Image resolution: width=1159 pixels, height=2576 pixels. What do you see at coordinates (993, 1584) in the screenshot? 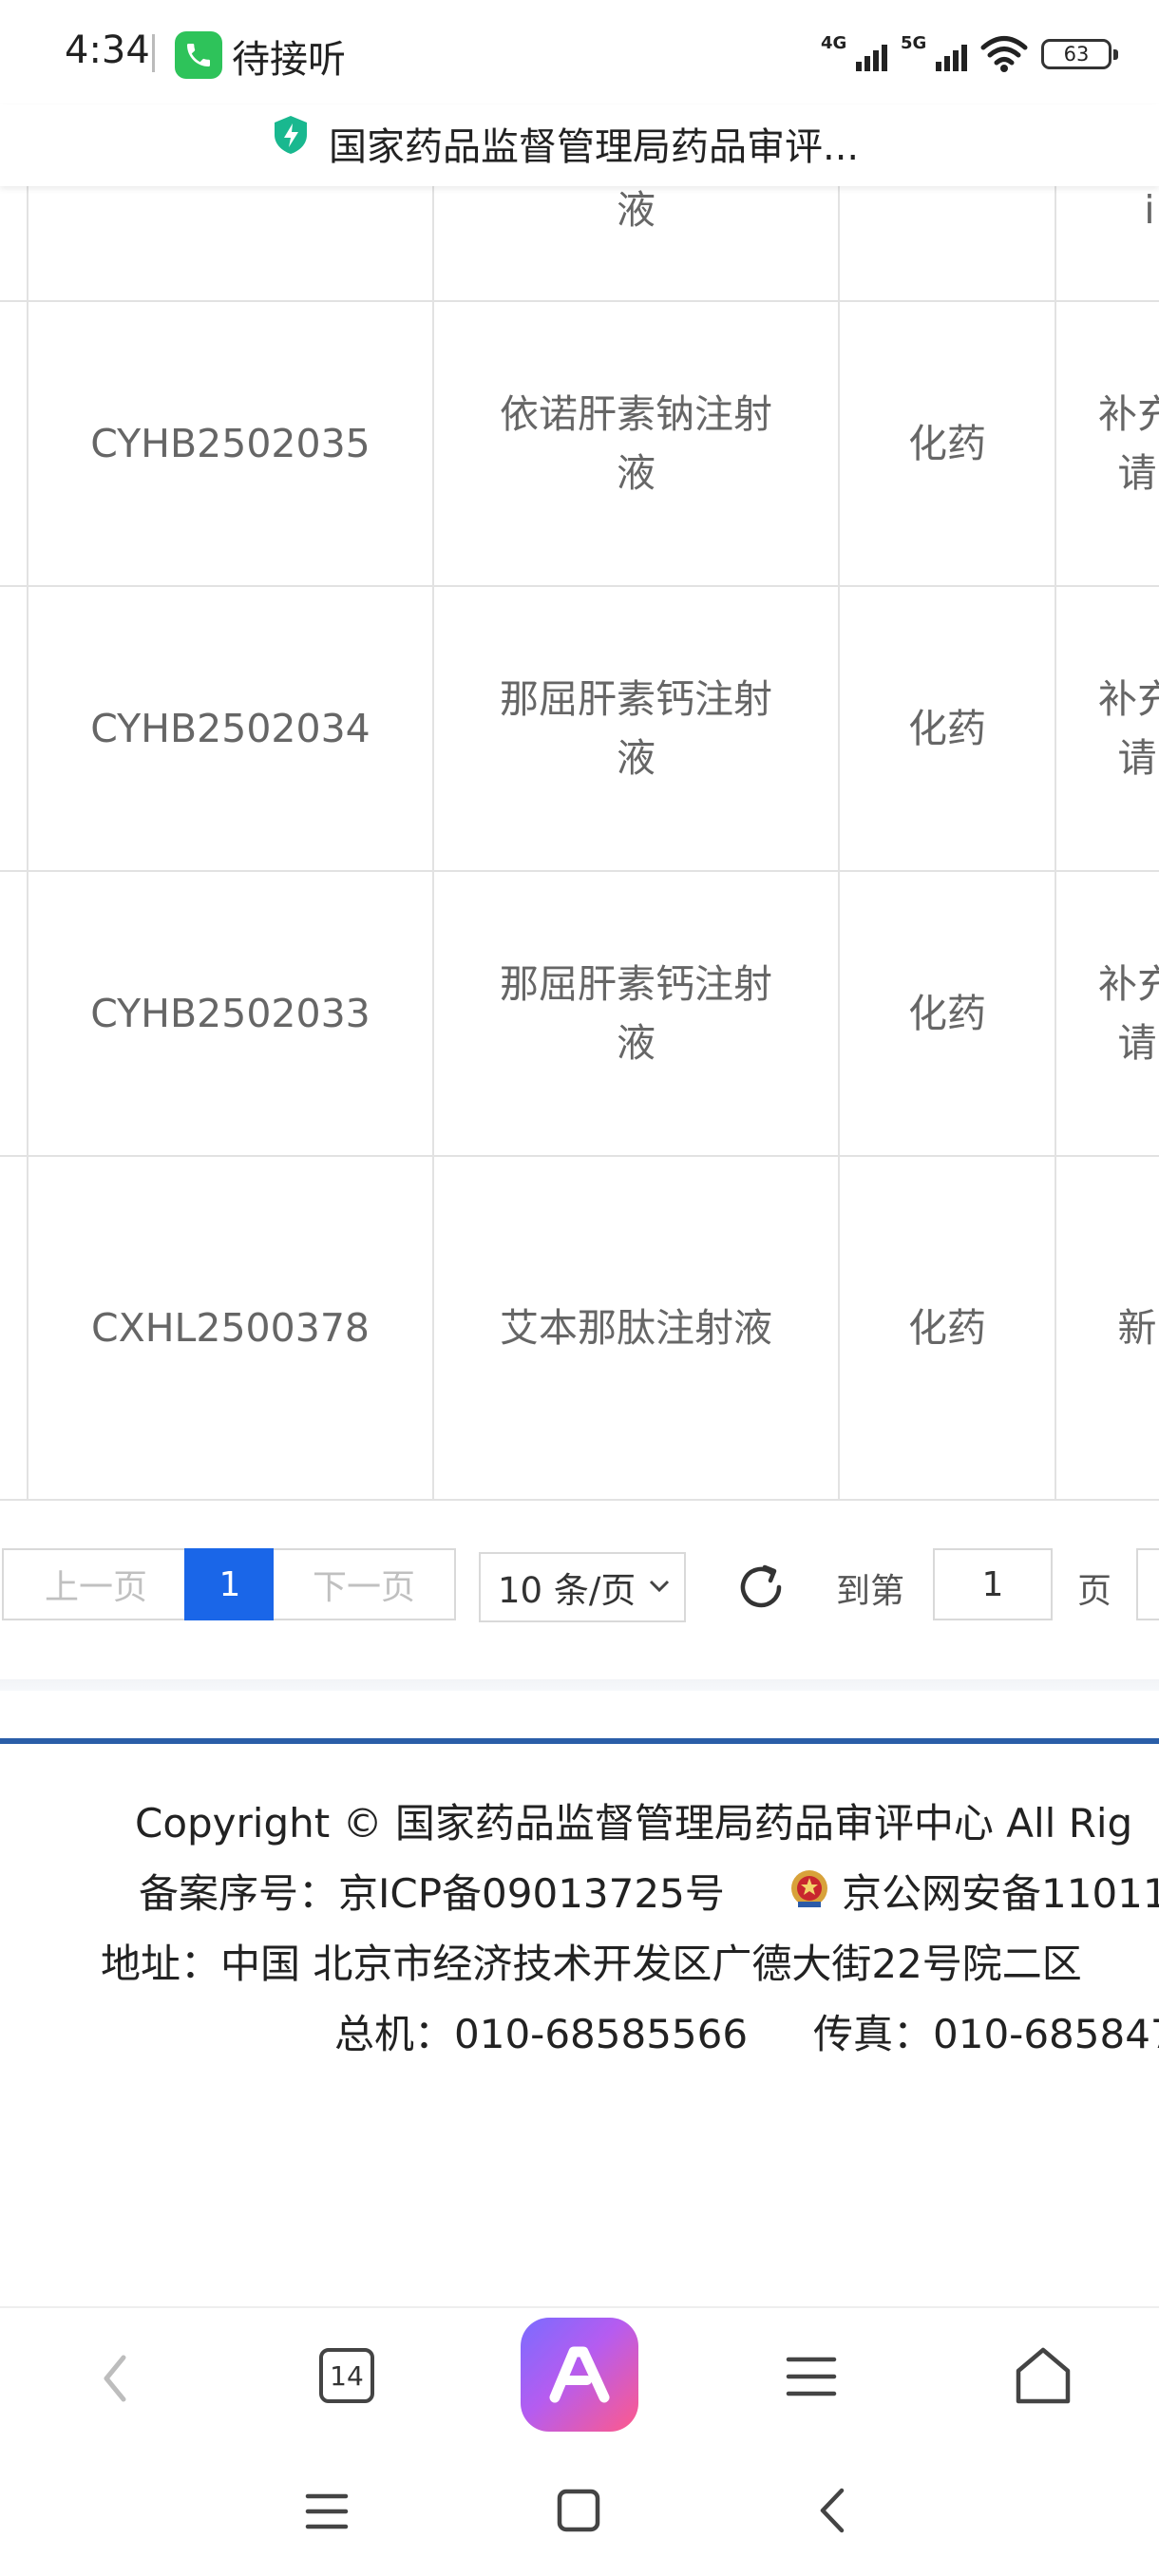
I see `goto-page-input: 1` at bounding box center [993, 1584].